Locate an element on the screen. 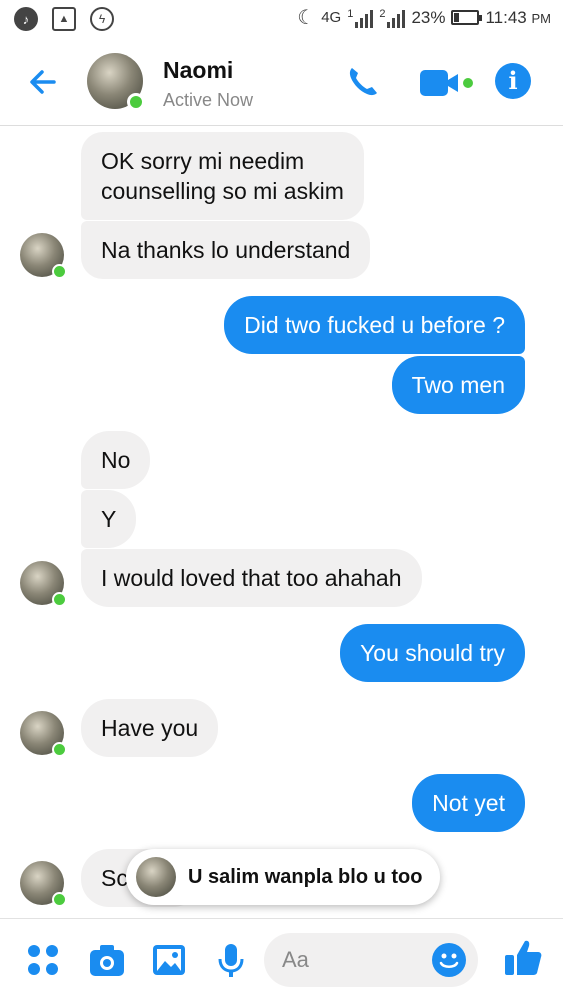 The image size is (563, 1000). messenger-notification-icon: ϟ is located at coordinates (102, 19).